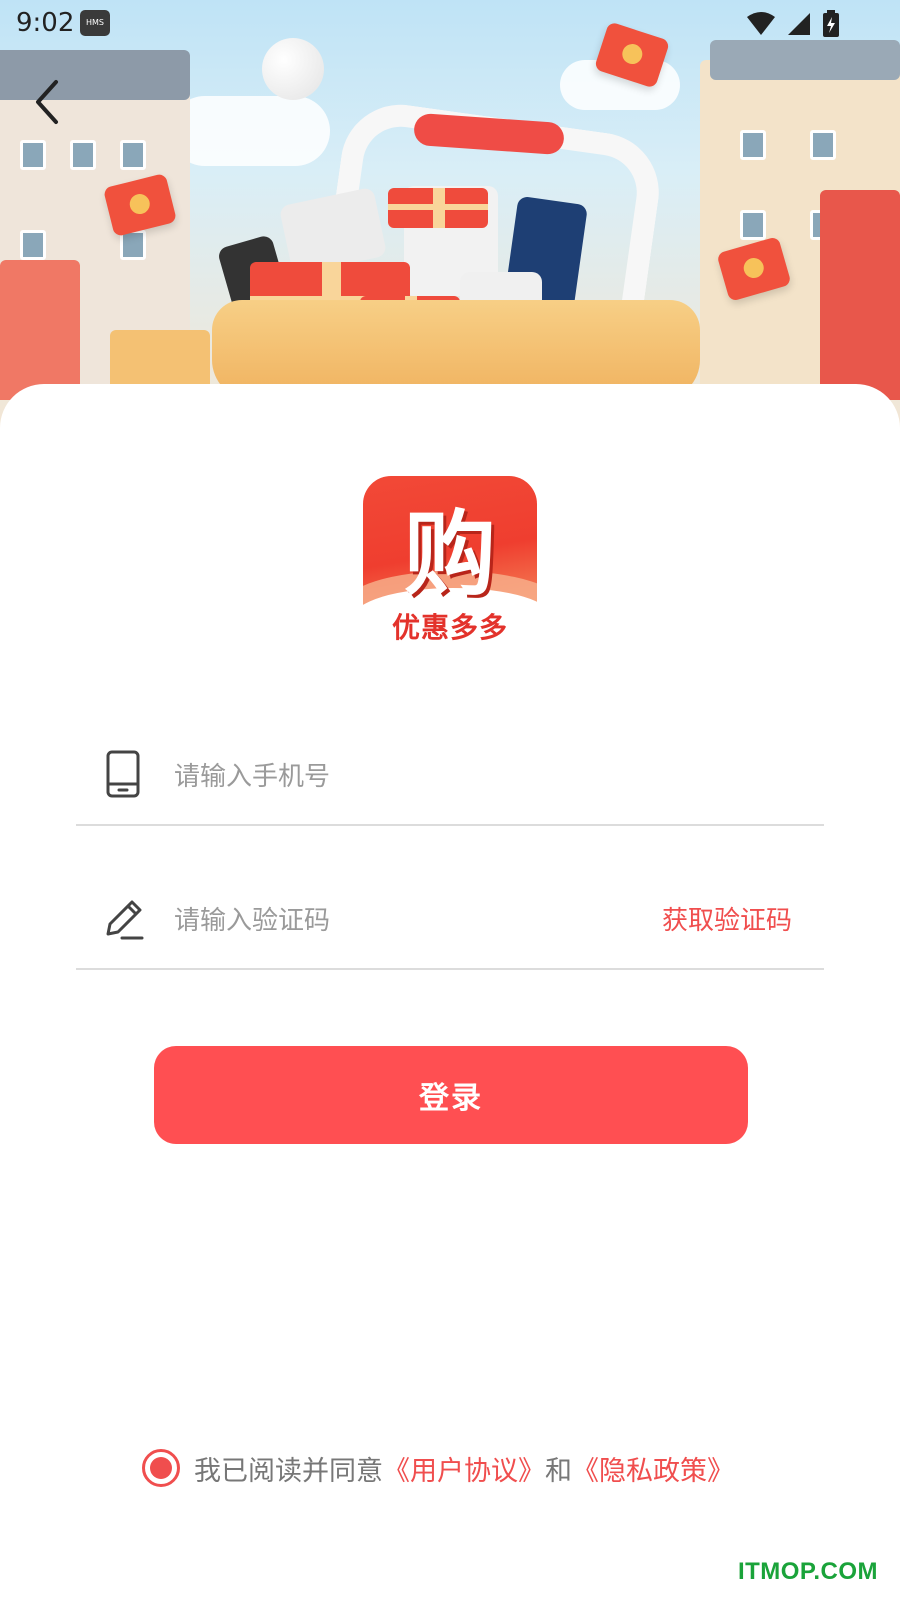 The image size is (900, 1600). What do you see at coordinates (799, 24) in the screenshot?
I see `signal-icon` at bounding box center [799, 24].